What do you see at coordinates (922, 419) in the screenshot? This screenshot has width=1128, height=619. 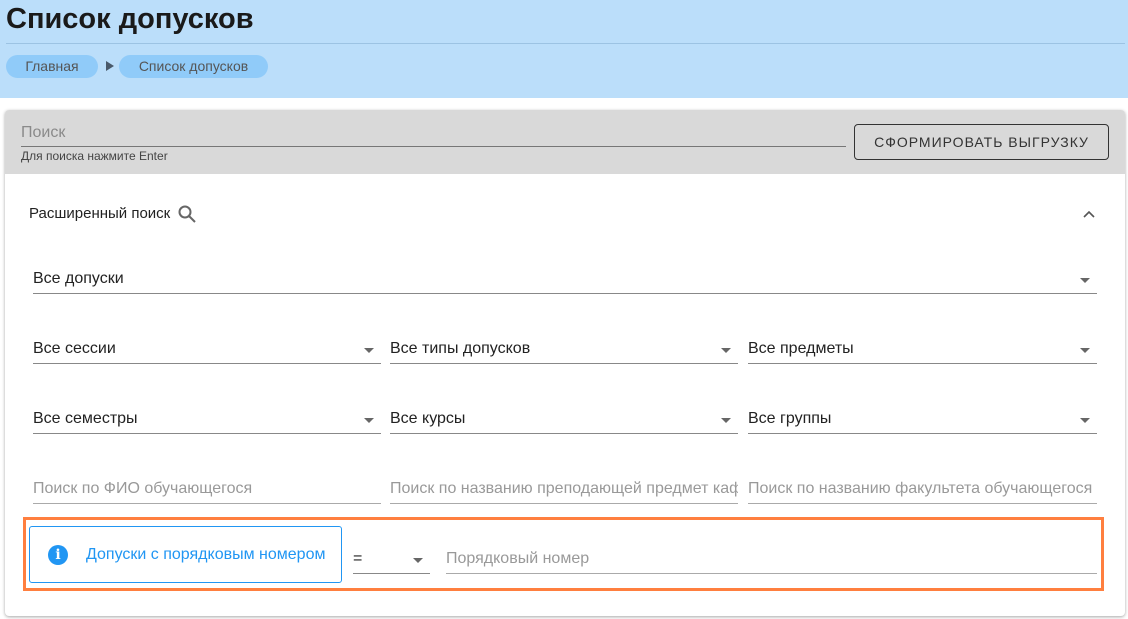 I see `groups-select: Все группы` at bounding box center [922, 419].